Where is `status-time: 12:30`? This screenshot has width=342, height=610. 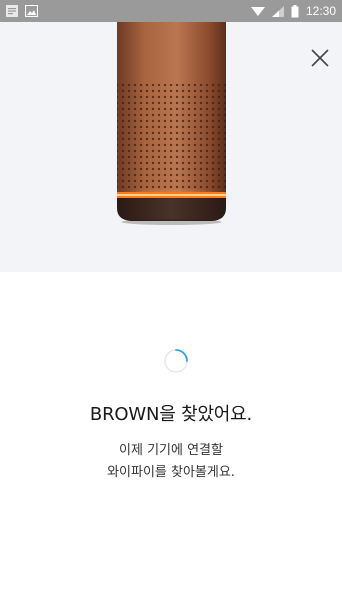 status-time: 12:30 is located at coordinates (320, 11).